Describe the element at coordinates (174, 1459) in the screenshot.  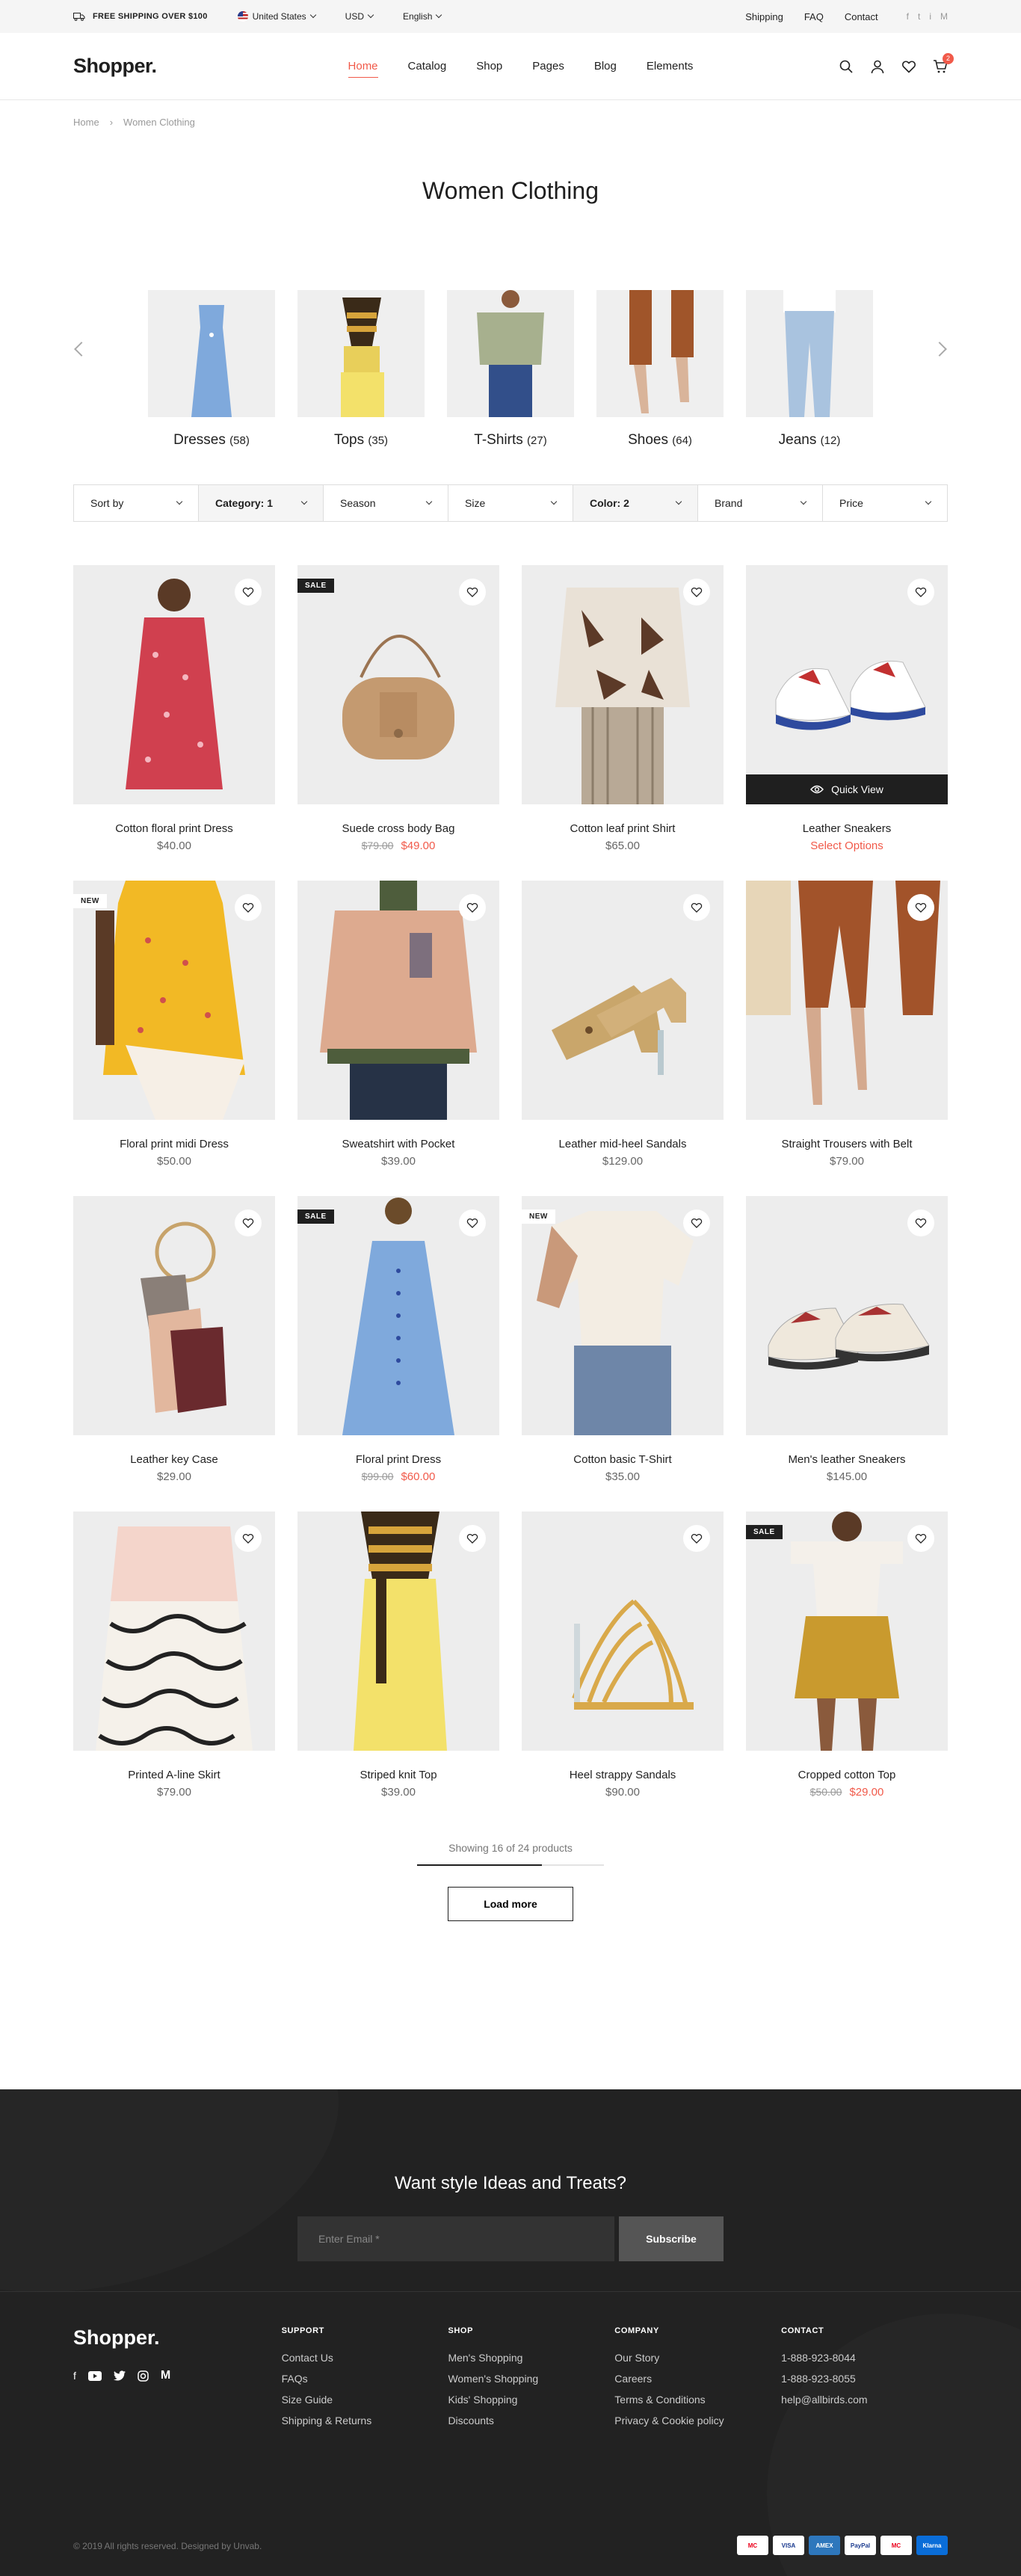
I see `product-name: Leather key Case` at that location.